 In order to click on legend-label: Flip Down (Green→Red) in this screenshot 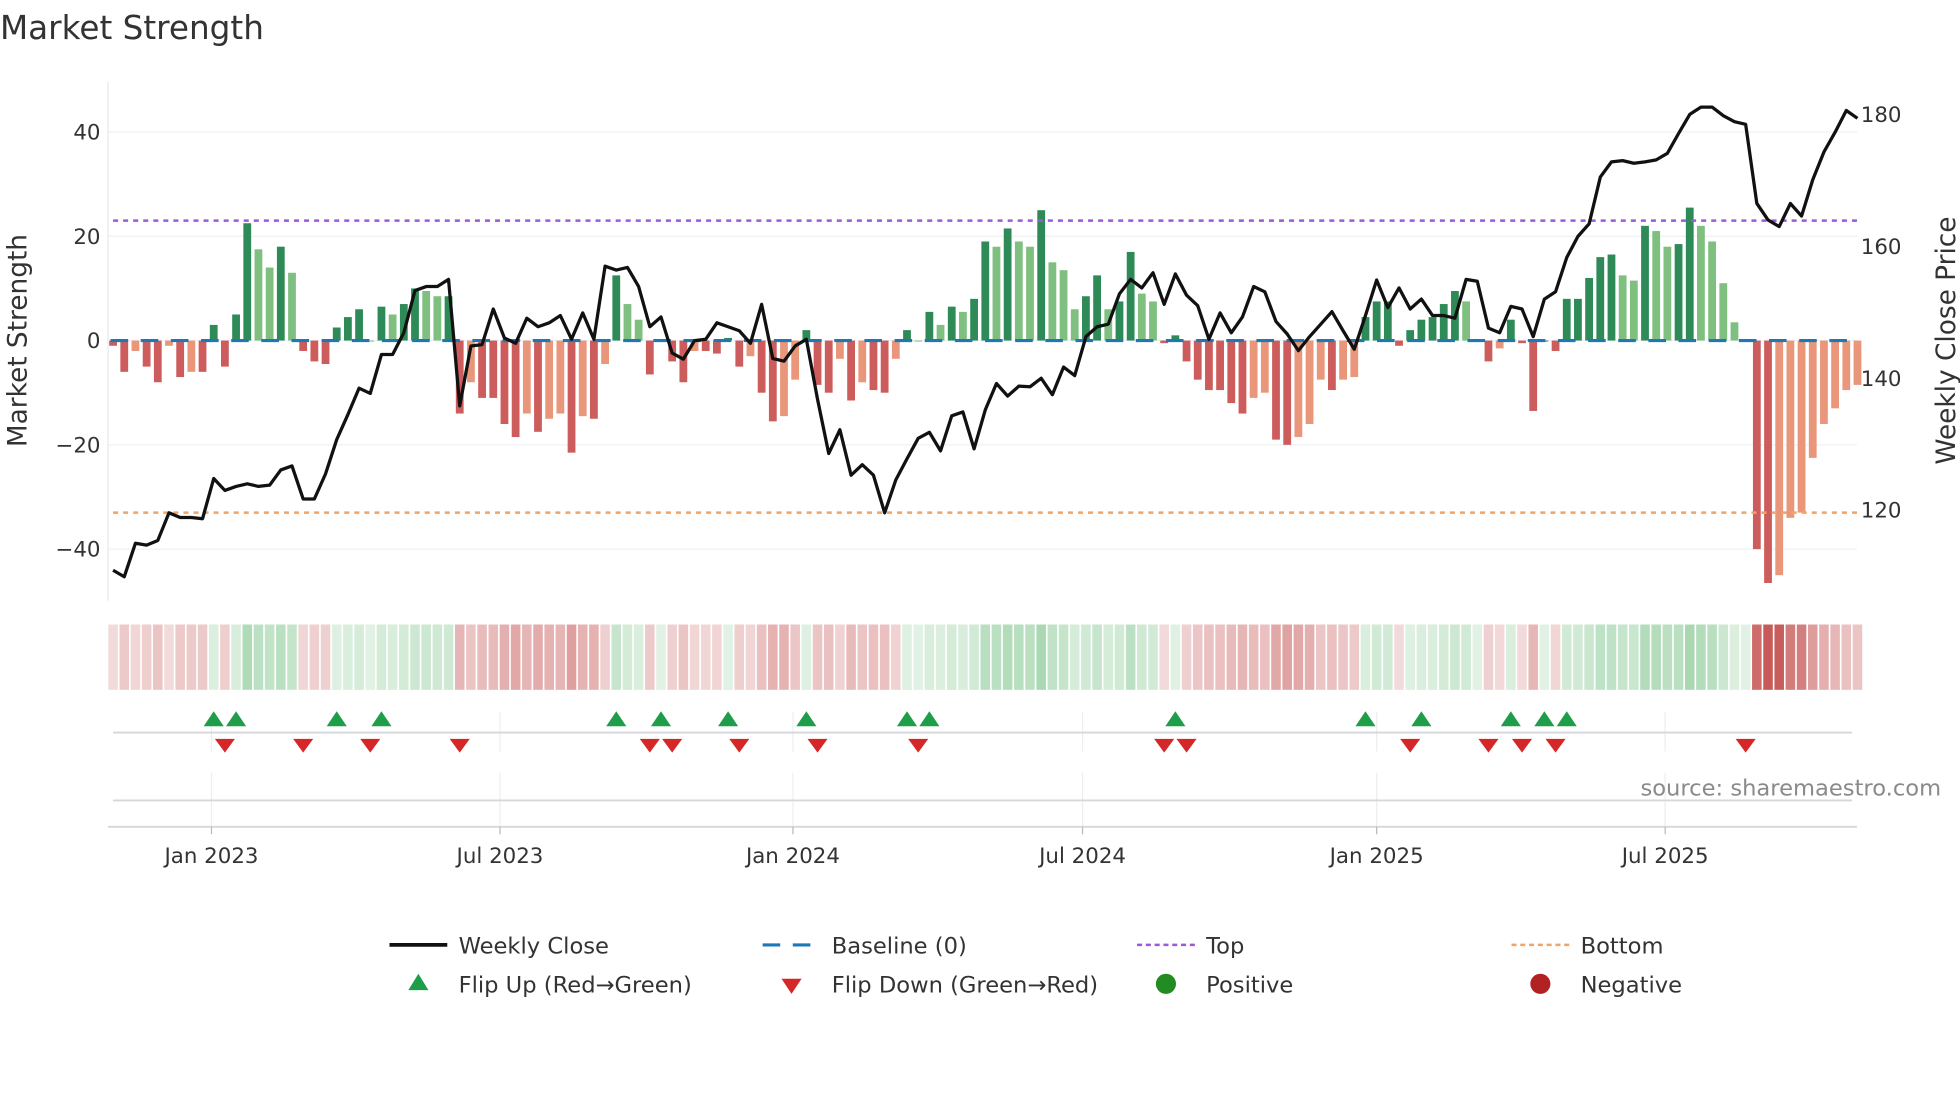, I will do `click(965, 986)`.